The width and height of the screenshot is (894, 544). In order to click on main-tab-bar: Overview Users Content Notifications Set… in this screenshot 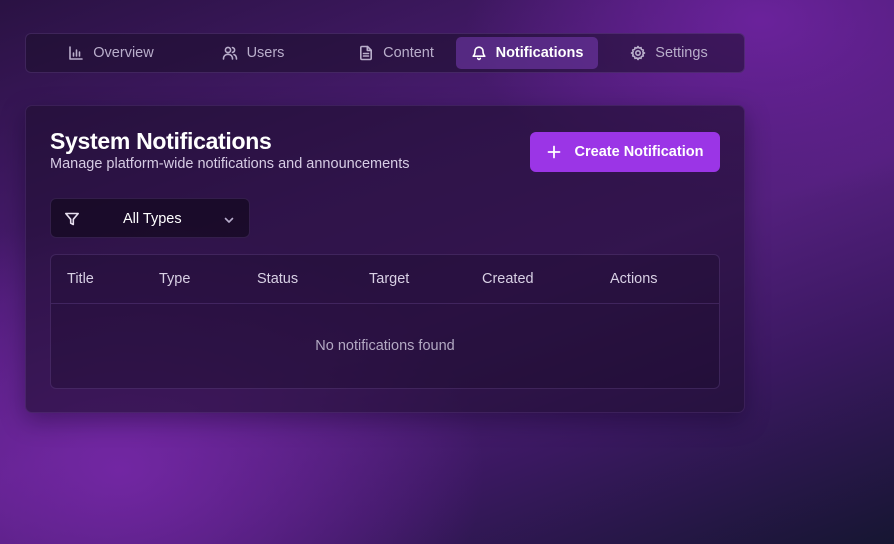, I will do `click(385, 53)`.